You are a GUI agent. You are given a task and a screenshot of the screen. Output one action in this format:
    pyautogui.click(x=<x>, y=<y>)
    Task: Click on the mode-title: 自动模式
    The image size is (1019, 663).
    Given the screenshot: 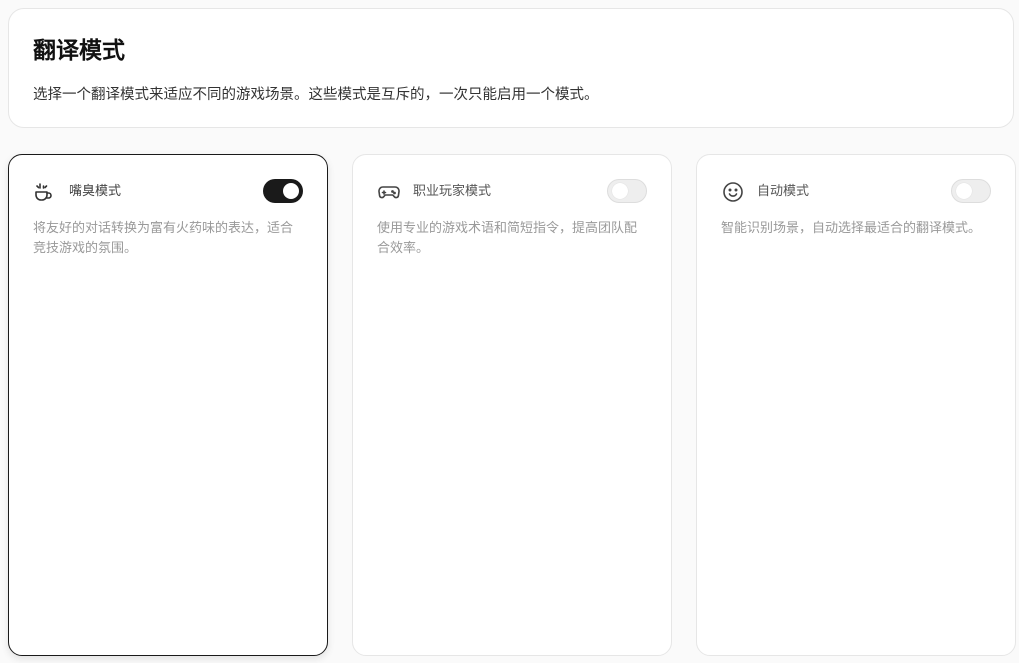 What is the action you would take?
    pyautogui.click(x=783, y=191)
    